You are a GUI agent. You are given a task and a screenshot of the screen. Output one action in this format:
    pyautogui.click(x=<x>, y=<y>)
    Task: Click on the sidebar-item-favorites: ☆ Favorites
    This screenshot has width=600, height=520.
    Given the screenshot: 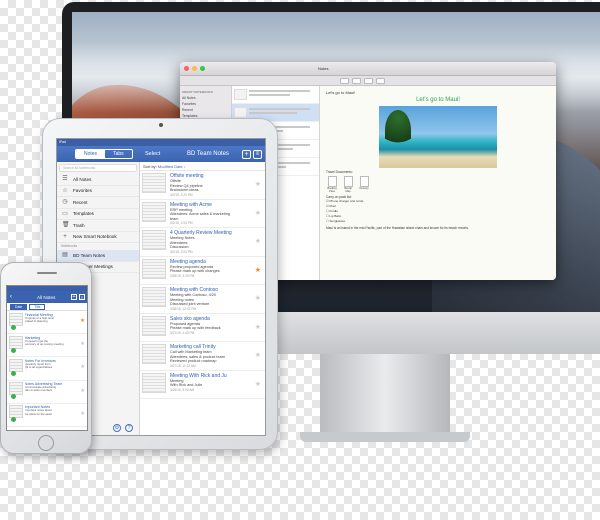 What is the action you would take?
    pyautogui.click(x=98, y=191)
    